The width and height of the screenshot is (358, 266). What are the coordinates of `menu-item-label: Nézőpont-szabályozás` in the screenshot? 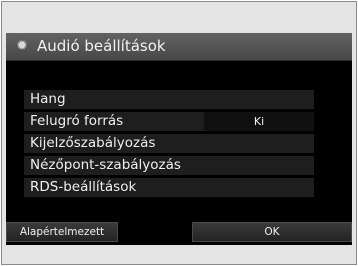 It's located at (105, 165).